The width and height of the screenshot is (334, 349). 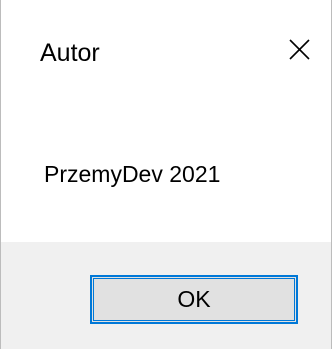 I want to click on close-button, so click(x=299, y=51).